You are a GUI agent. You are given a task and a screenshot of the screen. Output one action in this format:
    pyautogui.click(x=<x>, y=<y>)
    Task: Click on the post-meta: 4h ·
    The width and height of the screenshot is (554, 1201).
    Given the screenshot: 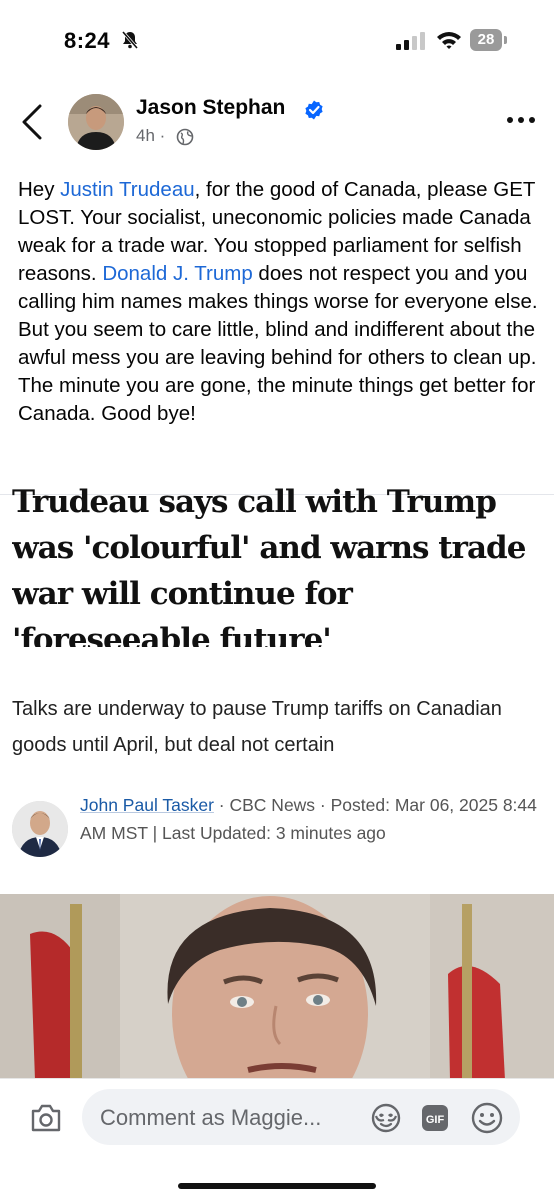 What is the action you would take?
    pyautogui.click(x=150, y=136)
    